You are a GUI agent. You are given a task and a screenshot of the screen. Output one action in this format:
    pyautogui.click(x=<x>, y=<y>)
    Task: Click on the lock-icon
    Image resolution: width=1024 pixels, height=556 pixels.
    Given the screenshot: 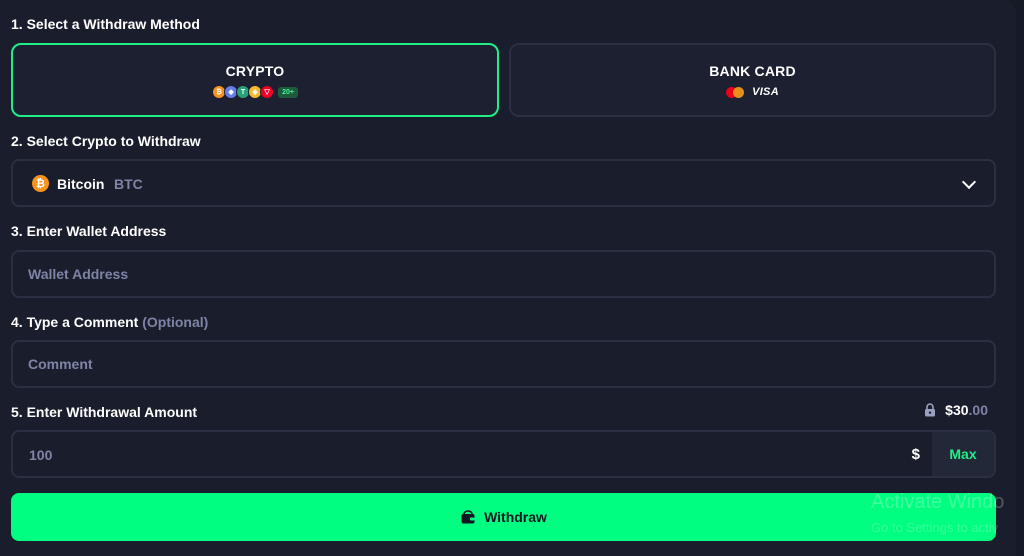 What is the action you would take?
    pyautogui.click(x=930, y=410)
    